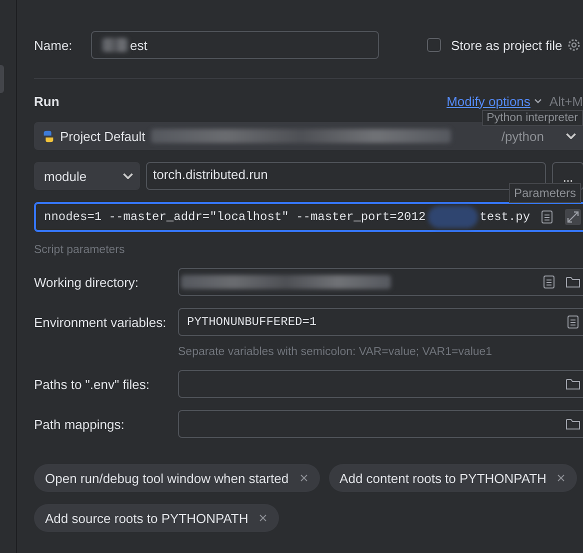  What do you see at coordinates (54, 45) in the screenshot?
I see `name-label: Name:` at bounding box center [54, 45].